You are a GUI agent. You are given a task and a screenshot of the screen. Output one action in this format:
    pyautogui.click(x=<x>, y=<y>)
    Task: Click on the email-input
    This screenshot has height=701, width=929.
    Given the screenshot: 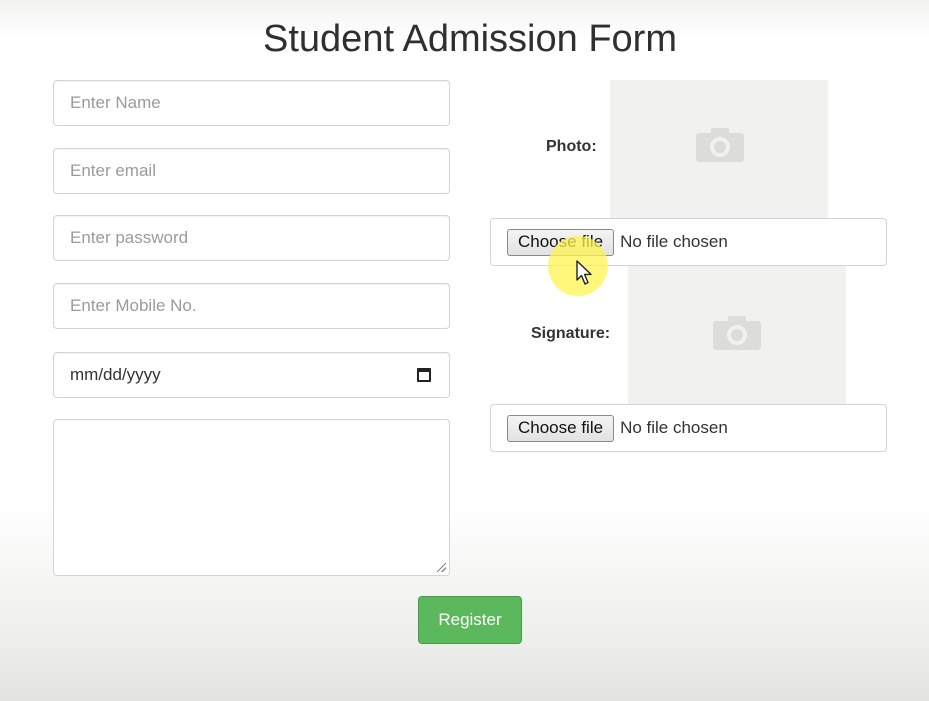 What is the action you would take?
    pyautogui.click(x=251, y=171)
    